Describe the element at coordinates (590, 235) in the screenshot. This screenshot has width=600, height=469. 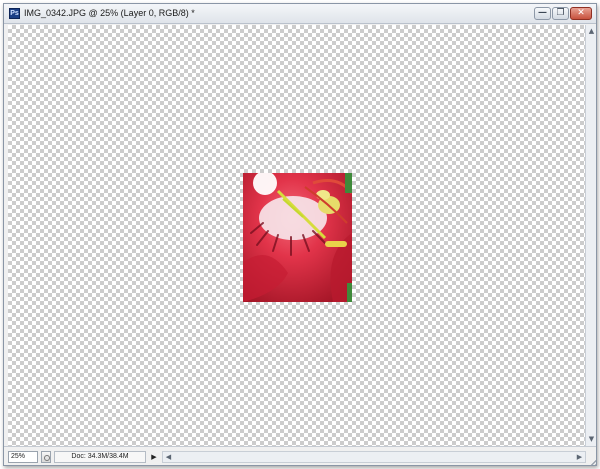
I see `vertical-scrollbar: ▲ ▼` at that location.